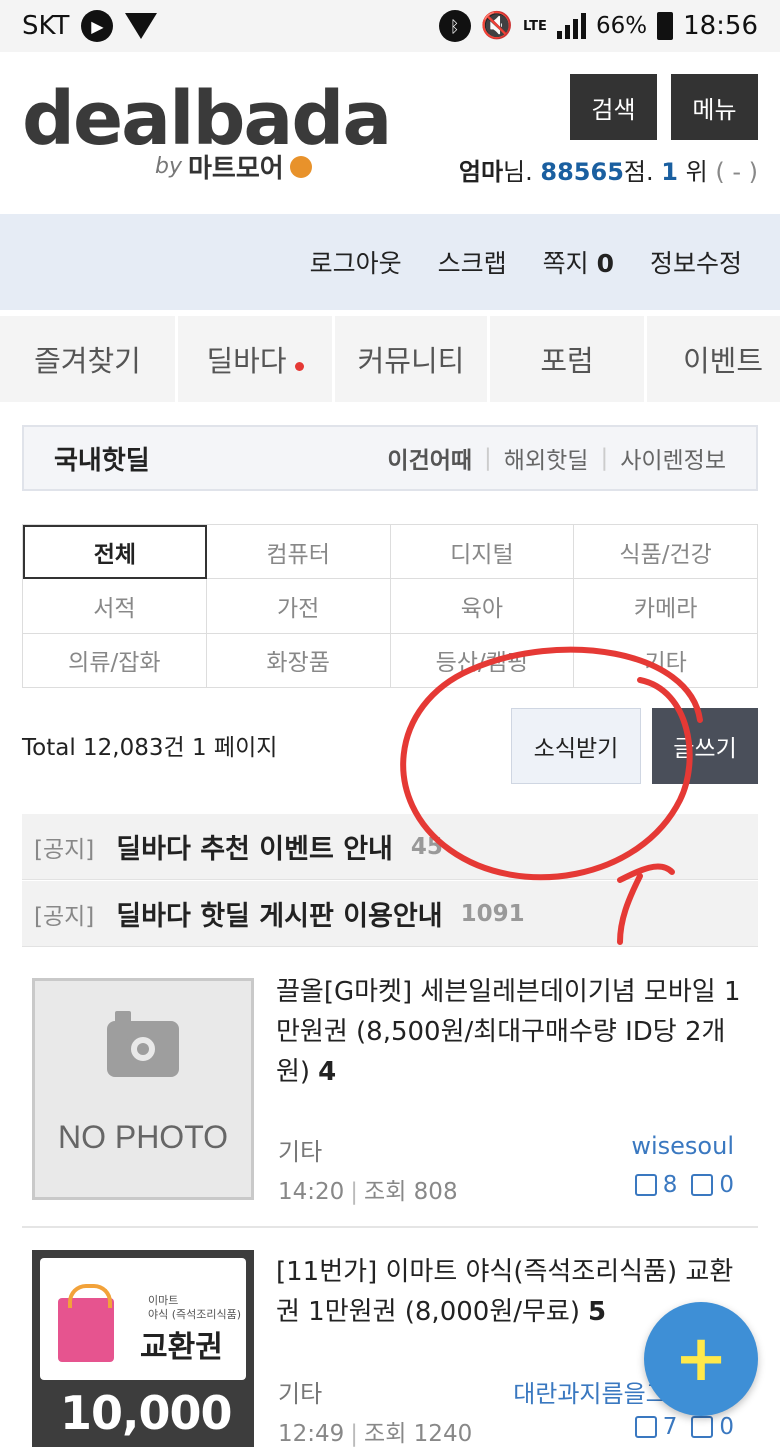 Image resolution: width=780 pixels, height=1447 pixels. I want to click on add-fab-button: +, so click(701, 1359).